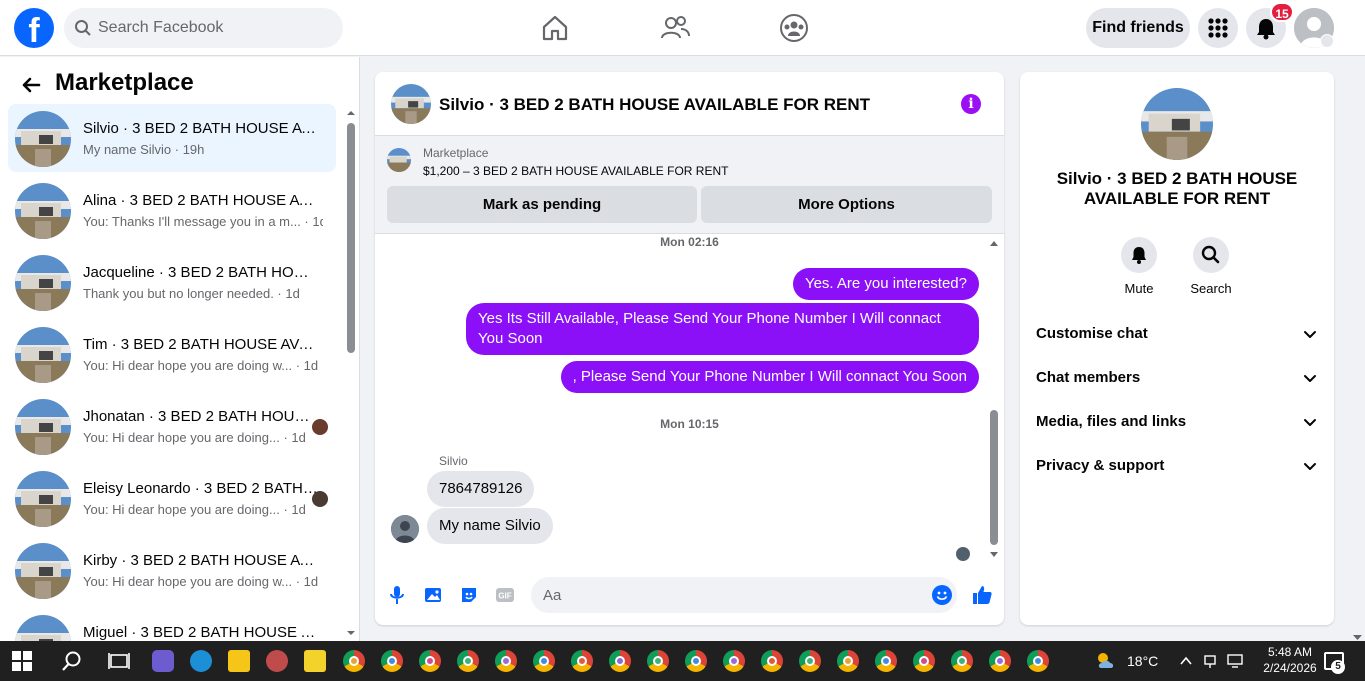 This screenshot has width=1365, height=681. What do you see at coordinates (942, 595) in the screenshot?
I see `emoji-icon` at bounding box center [942, 595].